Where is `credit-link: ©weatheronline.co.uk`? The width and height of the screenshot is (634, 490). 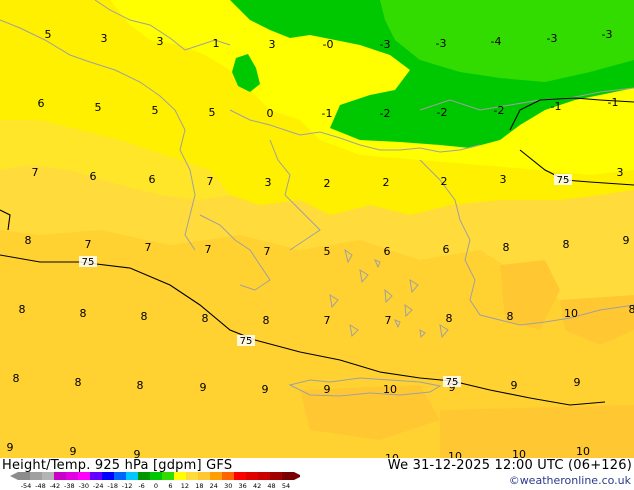
credit-link: ©weatheronline.co.uk is located at coordinates (570, 480).